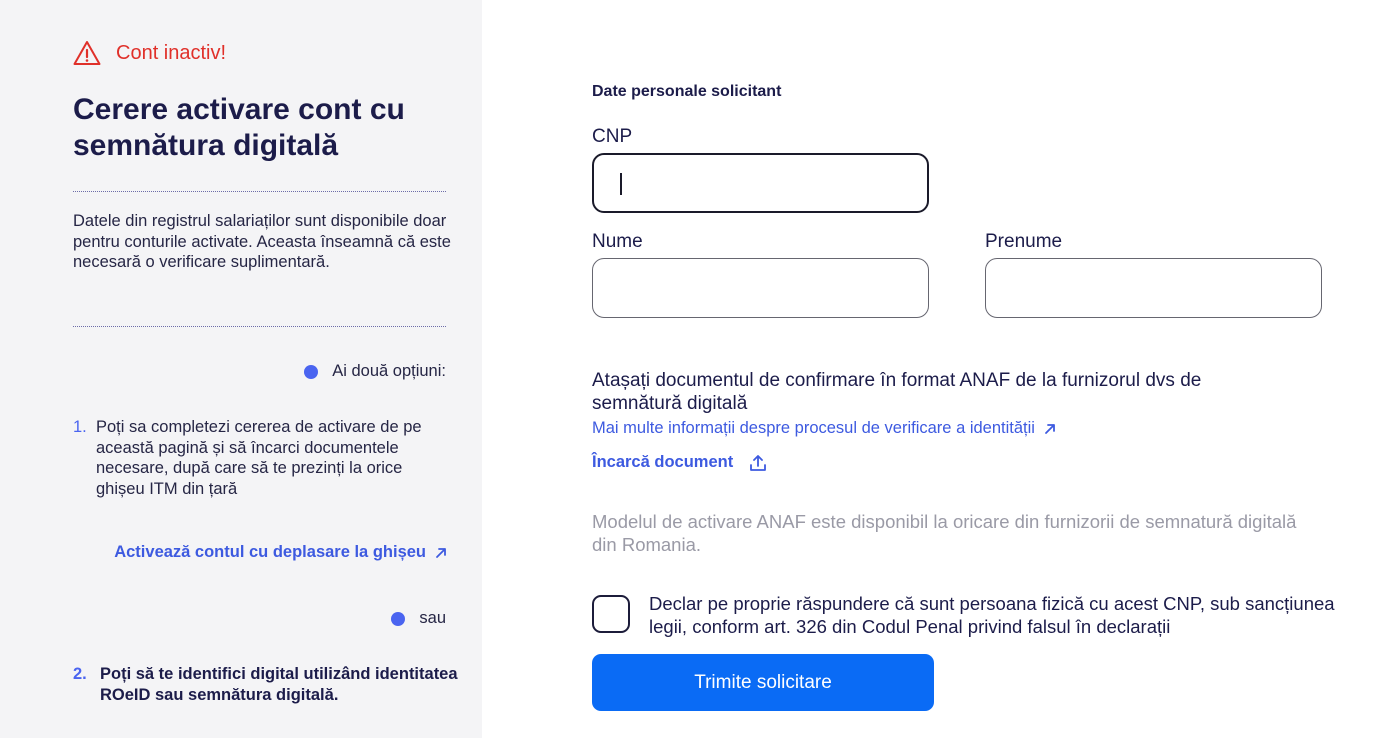  Describe the element at coordinates (270, 552) in the screenshot. I see `link-label: Activează contul cu deplasare la ghișeu` at that location.